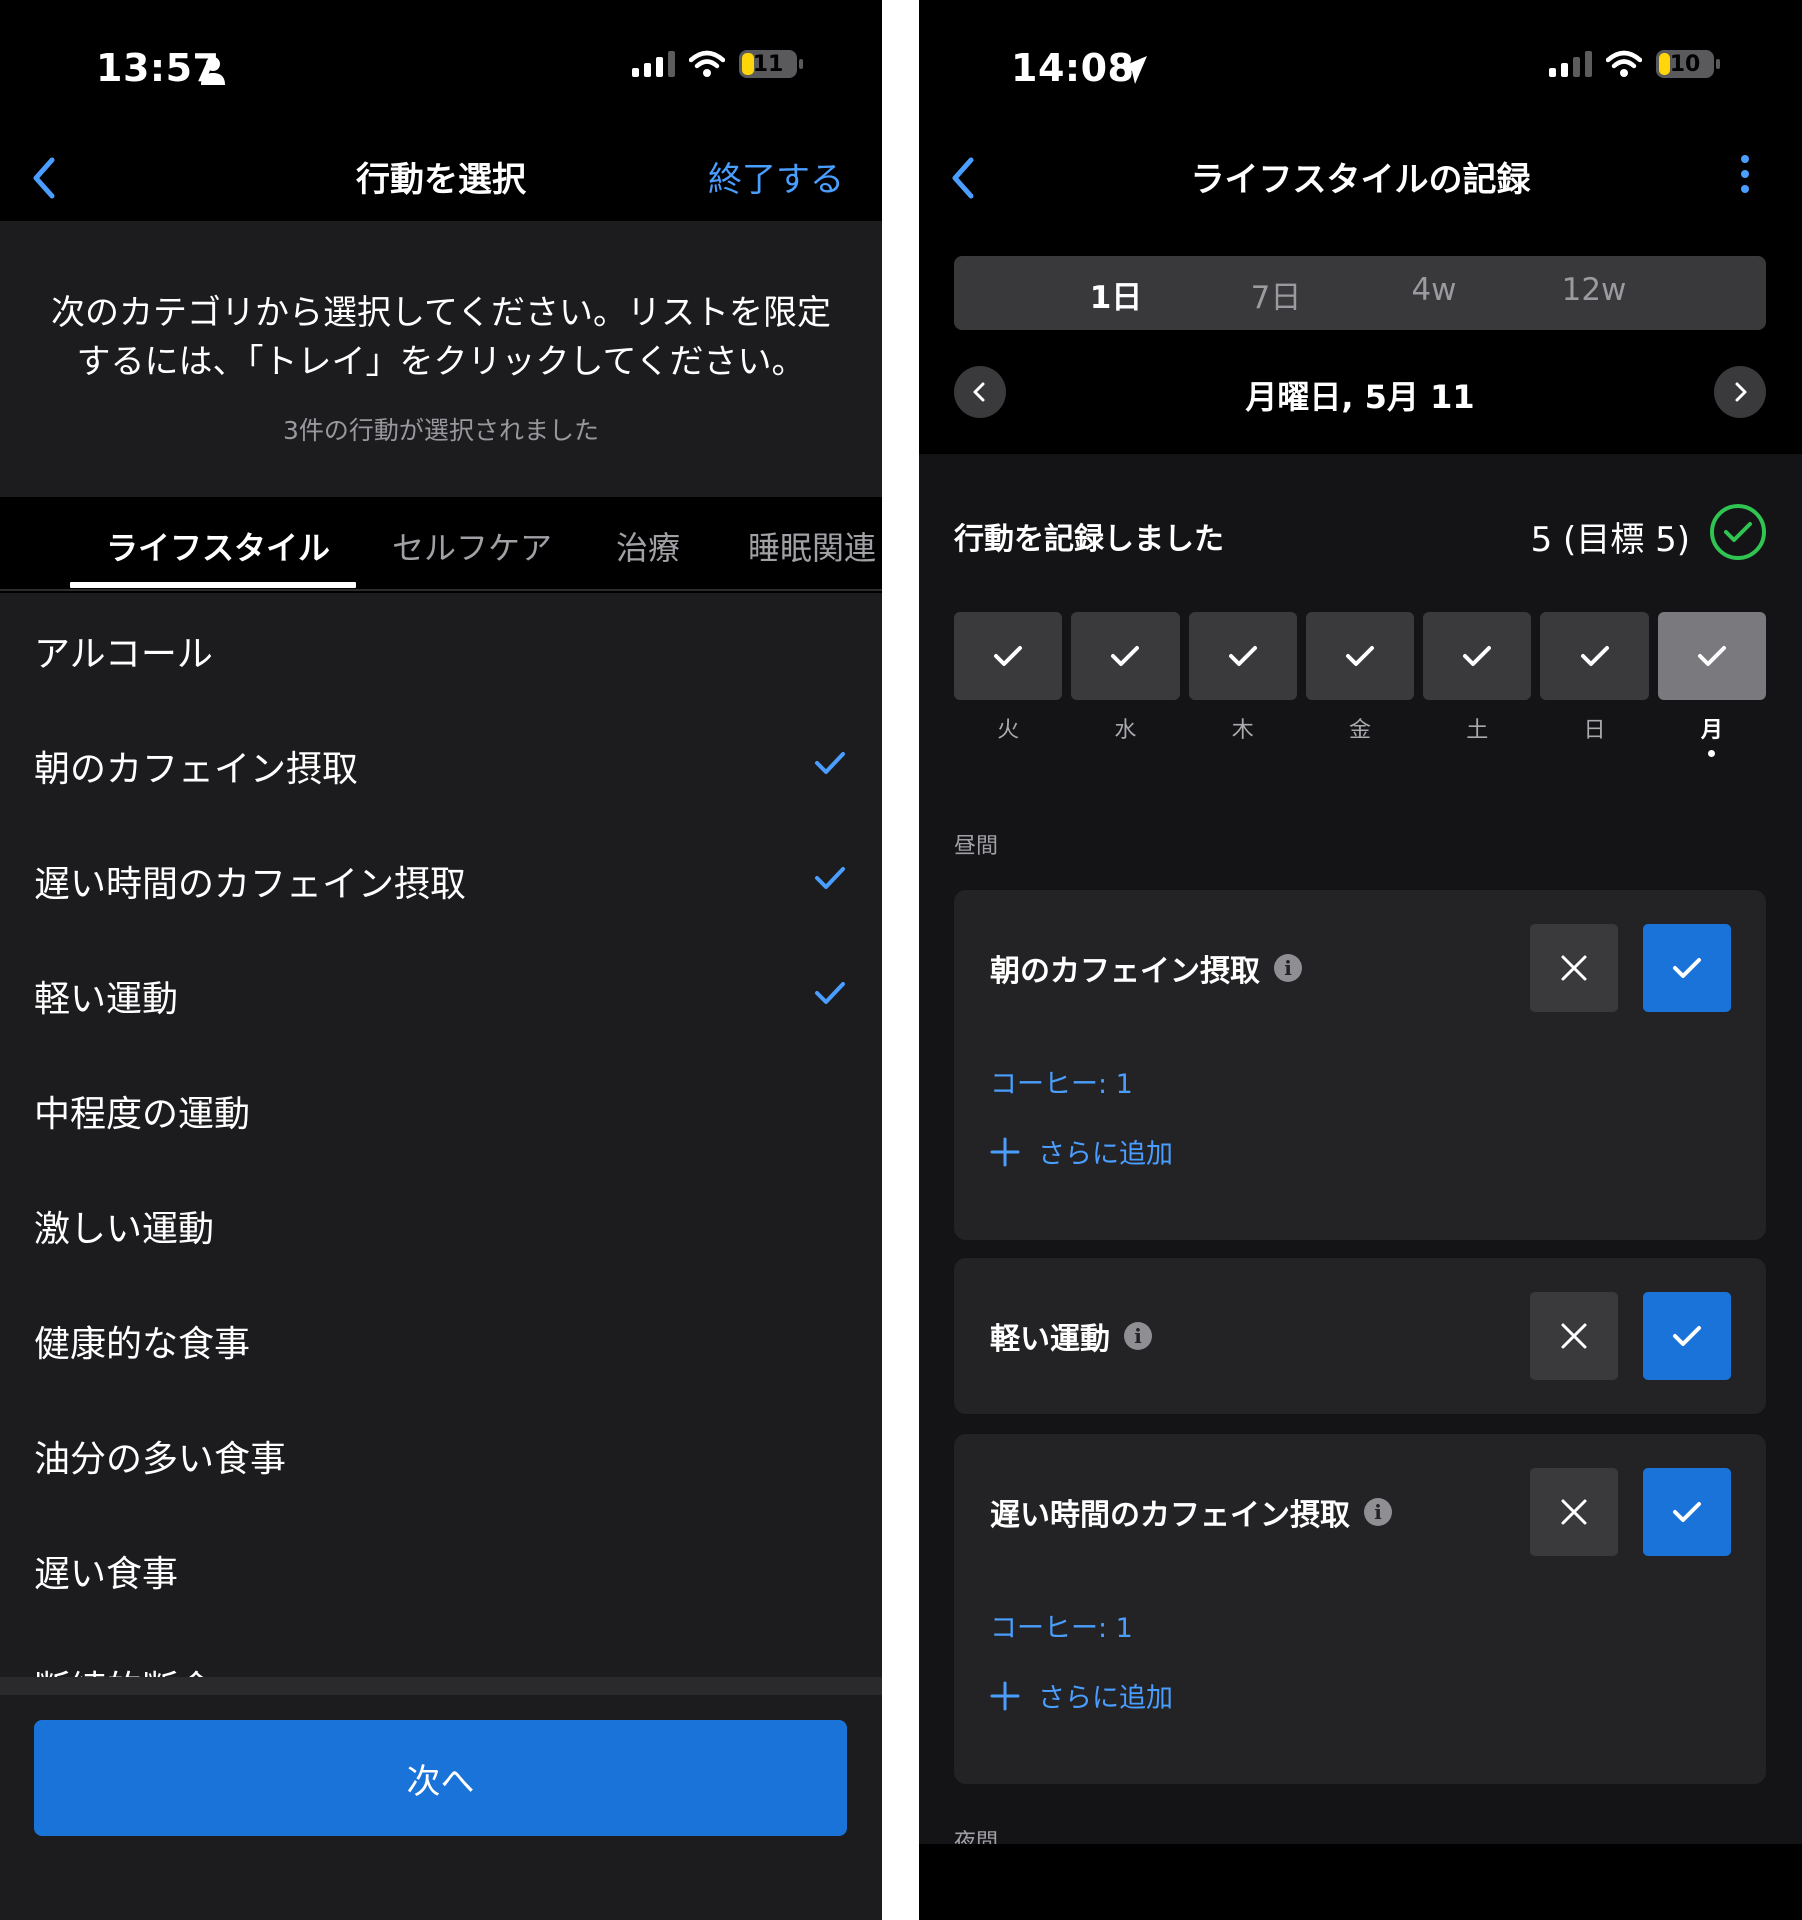 This screenshot has height=1920, width=1802. What do you see at coordinates (648, 546) in the screenshot?
I see `tab-treatment: 治療` at bounding box center [648, 546].